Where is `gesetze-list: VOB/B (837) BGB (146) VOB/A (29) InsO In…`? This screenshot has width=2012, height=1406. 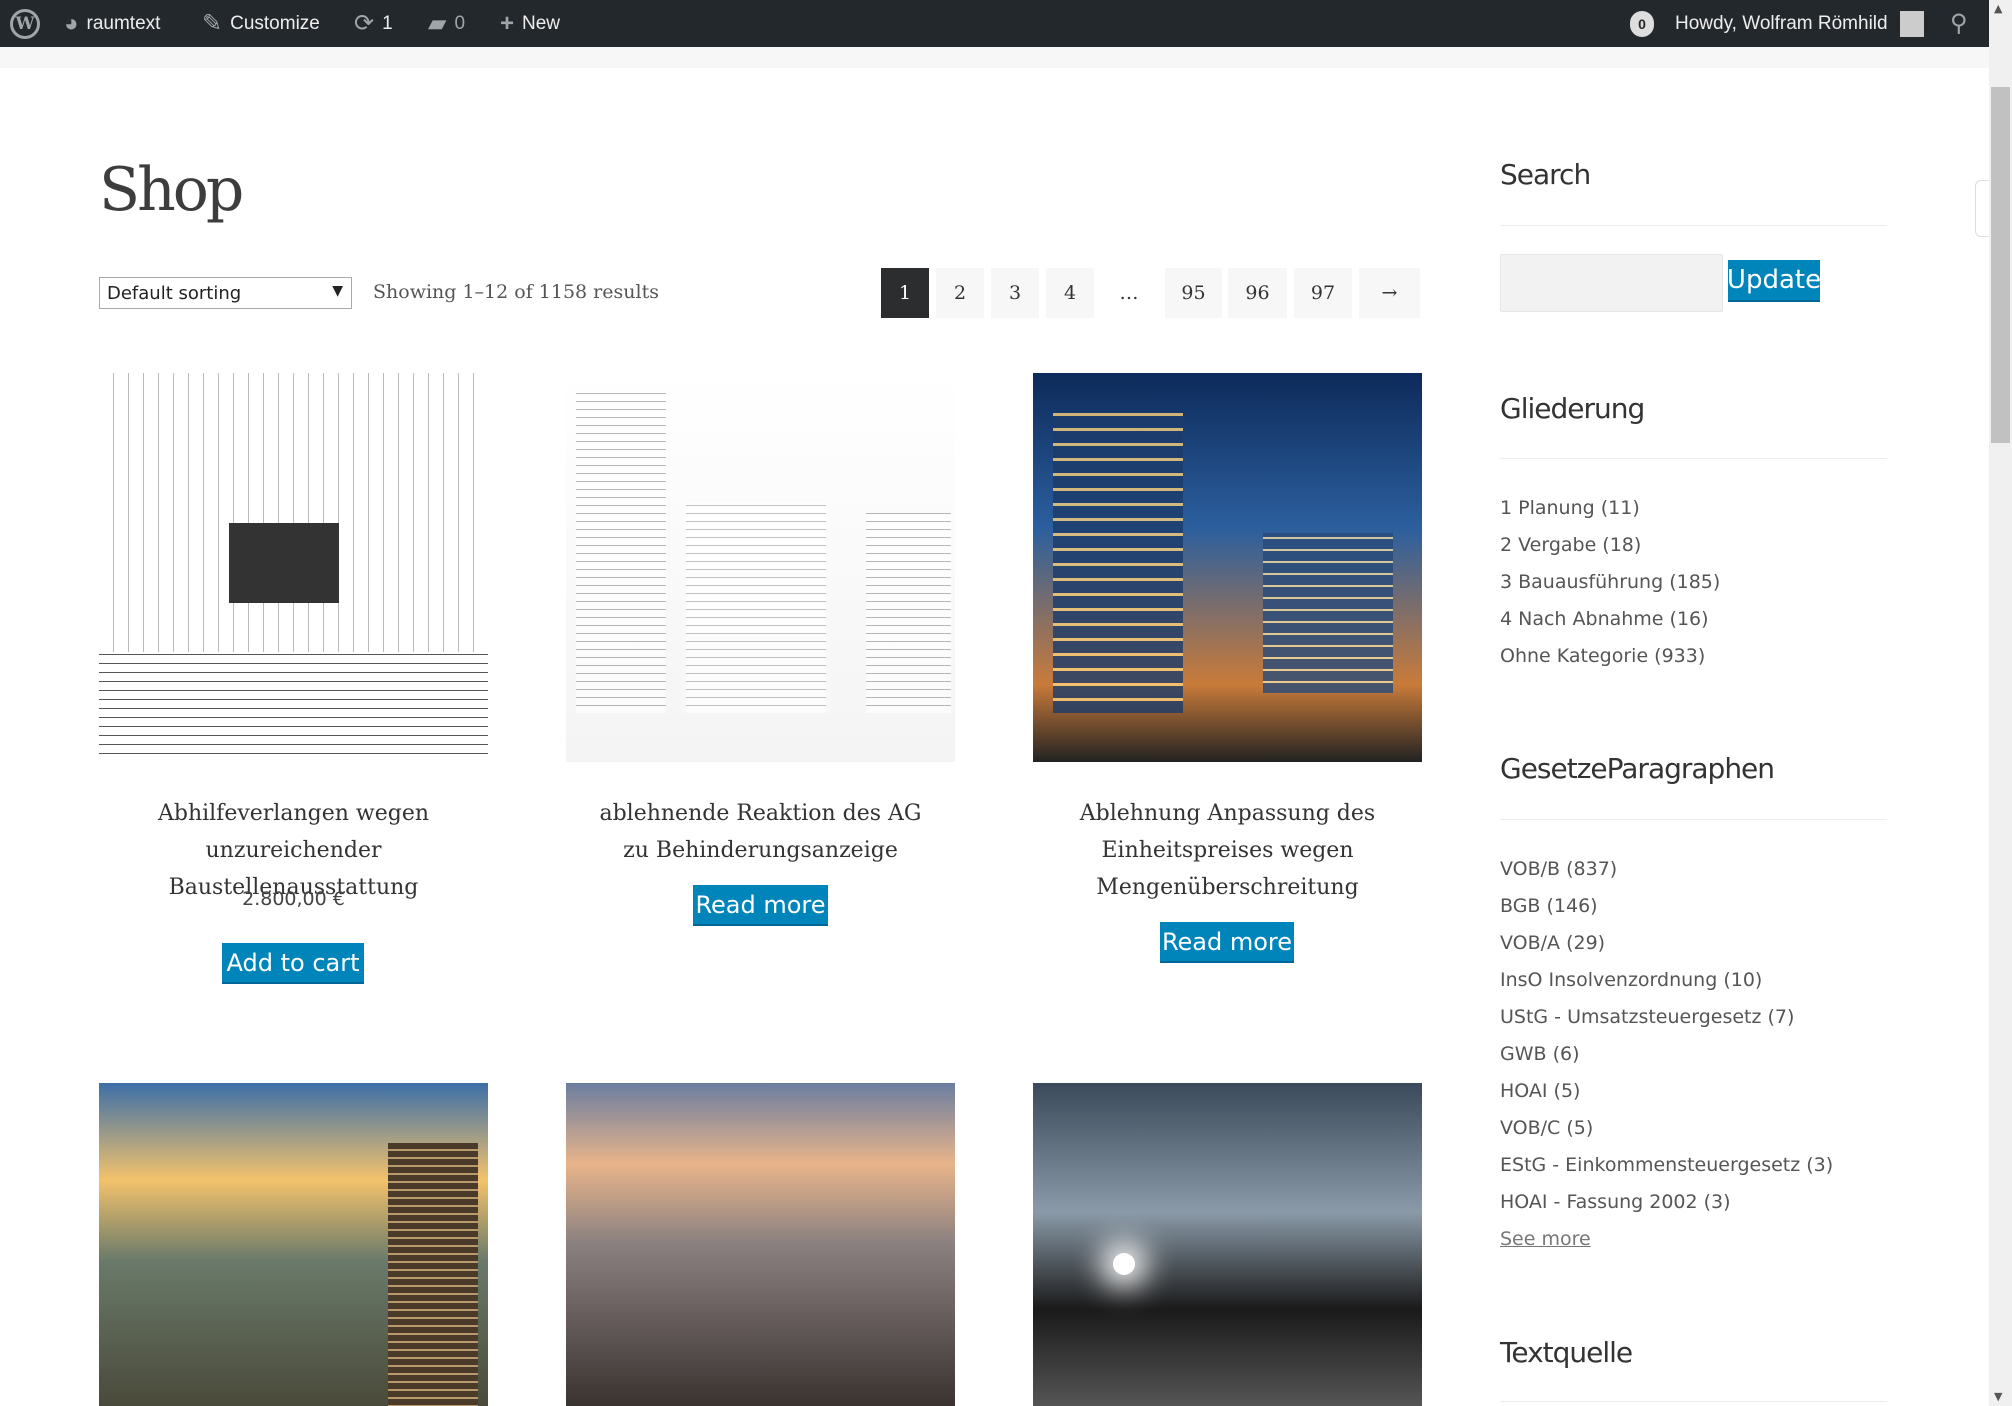 gesetze-list: VOB/B (837) BGB (146) VOB/A (29) InsO In… is located at coordinates (1666, 1054).